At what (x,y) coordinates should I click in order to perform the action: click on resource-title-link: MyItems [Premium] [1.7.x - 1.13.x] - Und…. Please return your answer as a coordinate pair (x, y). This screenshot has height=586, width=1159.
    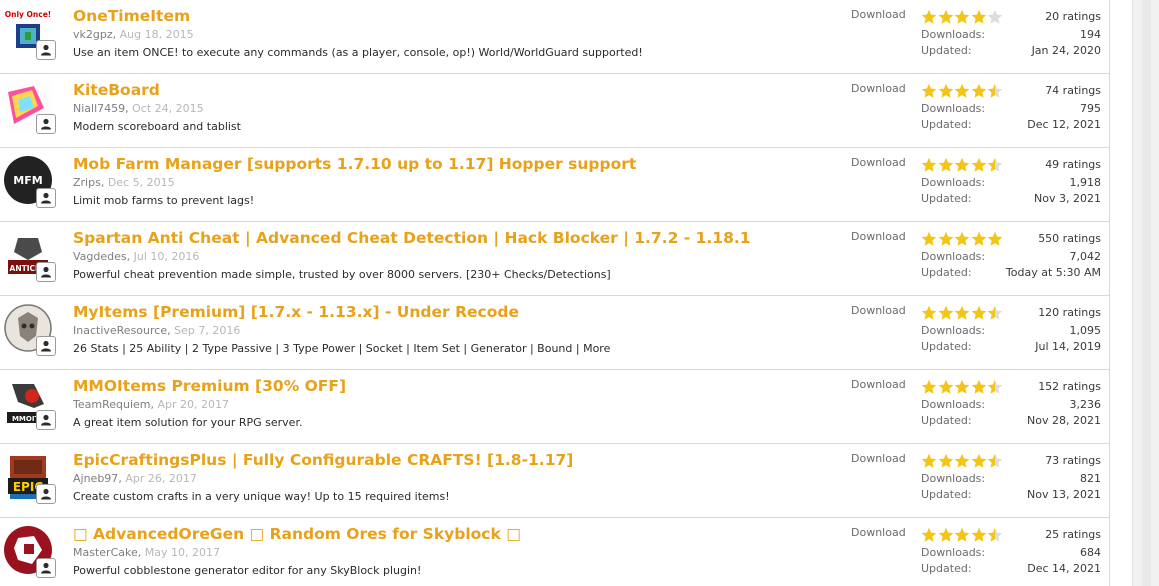
    Looking at the image, I should click on (296, 312).